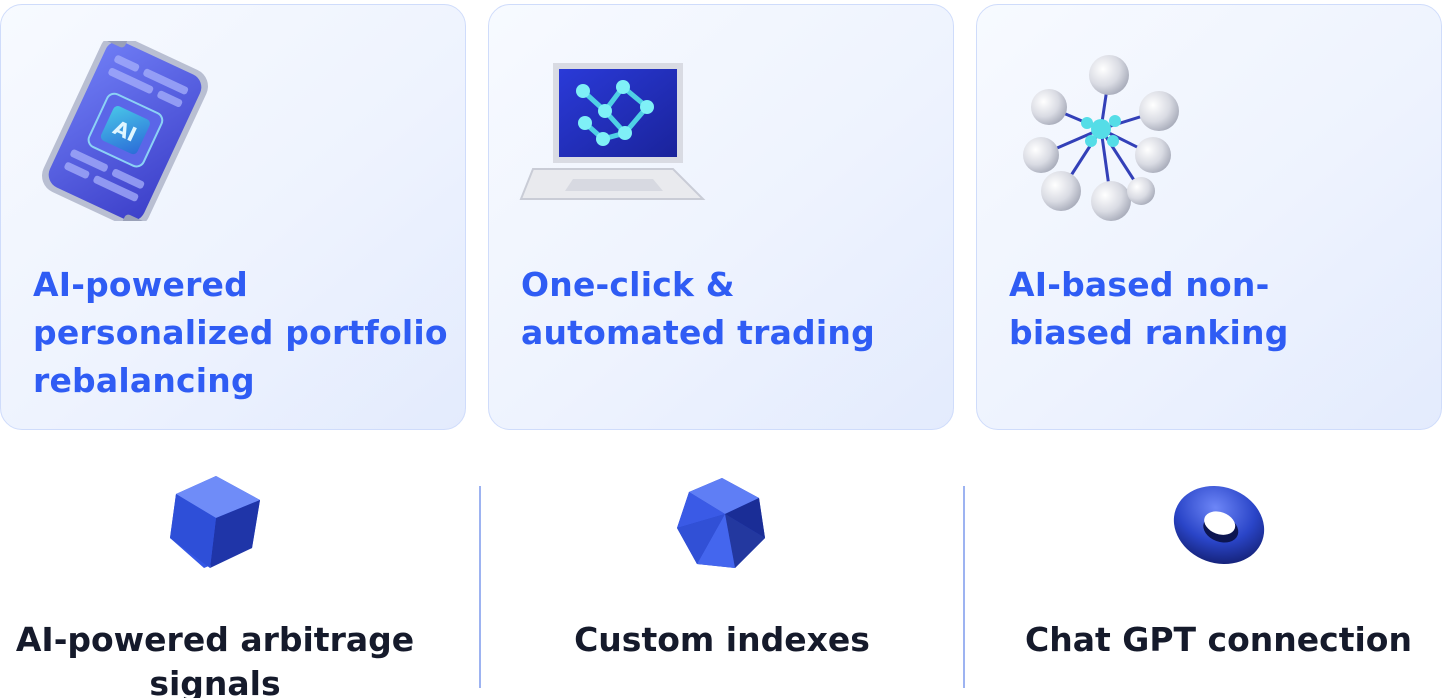 This screenshot has width=1443, height=698. Describe the element at coordinates (125, 131) in the screenshot. I see `ai-phone-chip-icon: AI` at that location.